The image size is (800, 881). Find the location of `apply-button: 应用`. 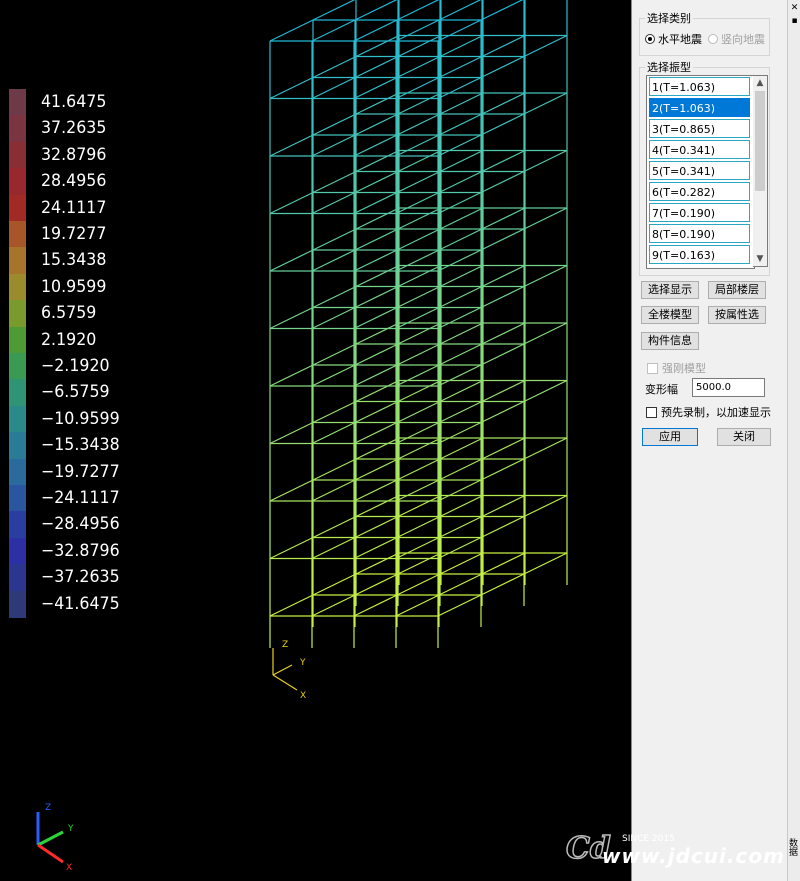

apply-button: 应用 is located at coordinates (670, 437).